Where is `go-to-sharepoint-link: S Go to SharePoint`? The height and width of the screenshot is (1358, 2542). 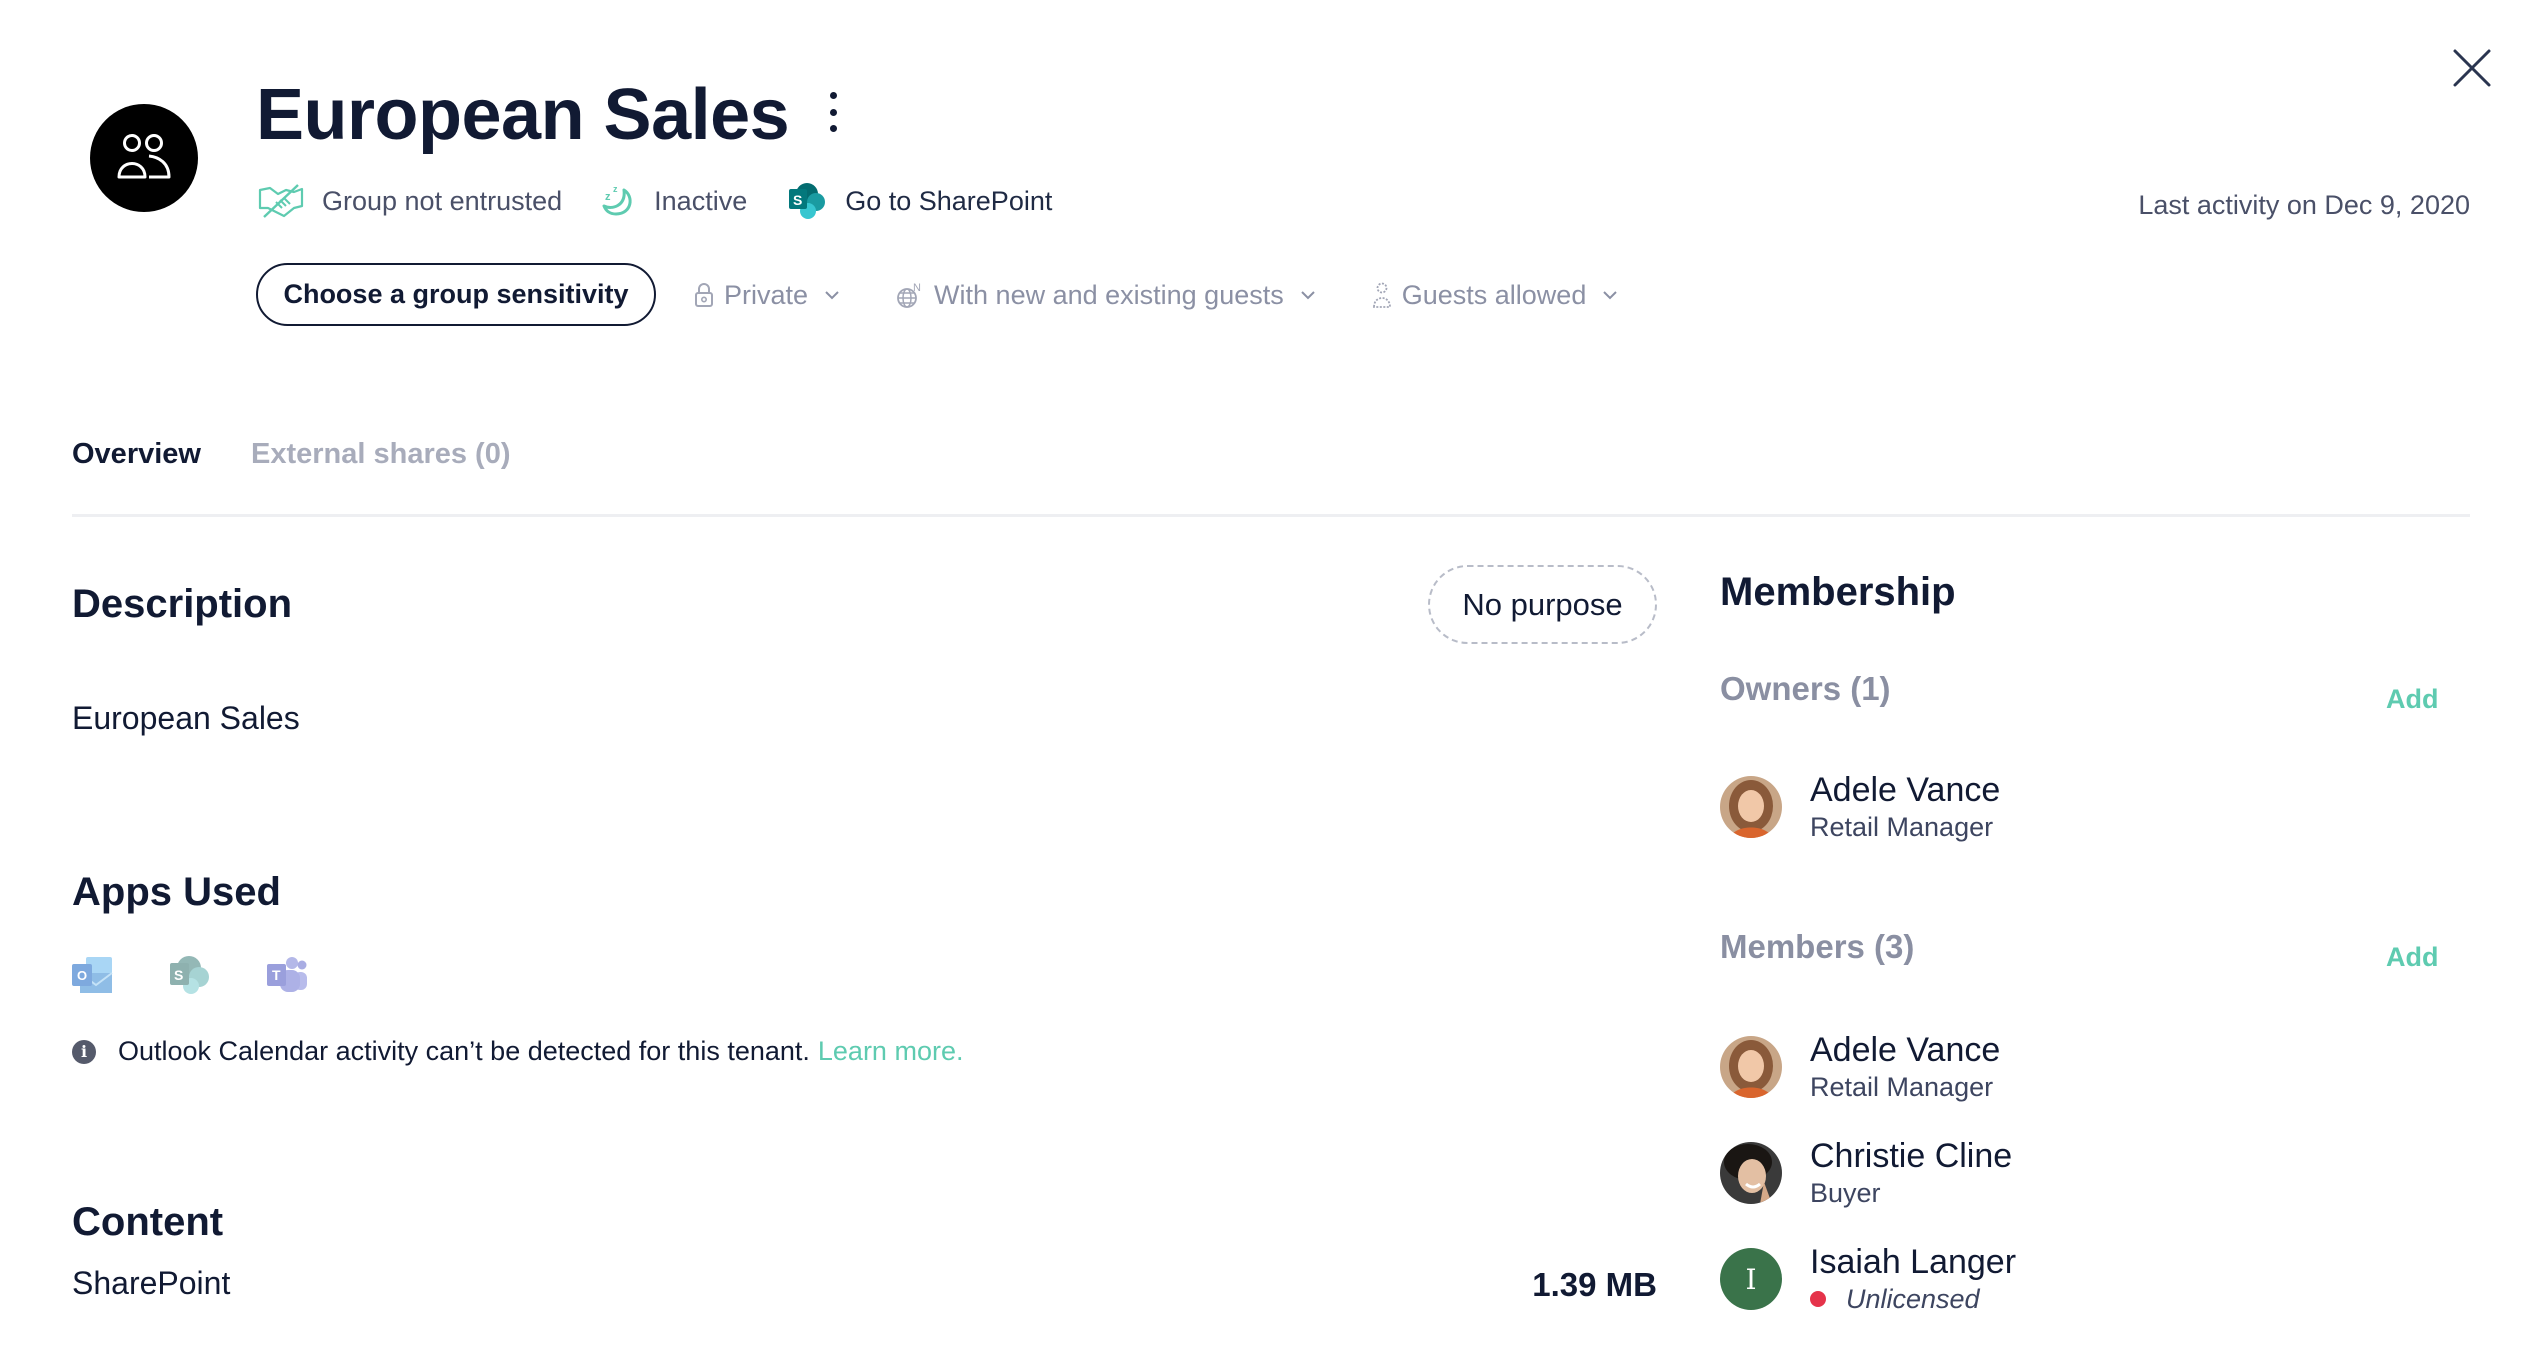
go-to-sharepoint-link: S Go to SharePoint is located at coordinates (919, 201).